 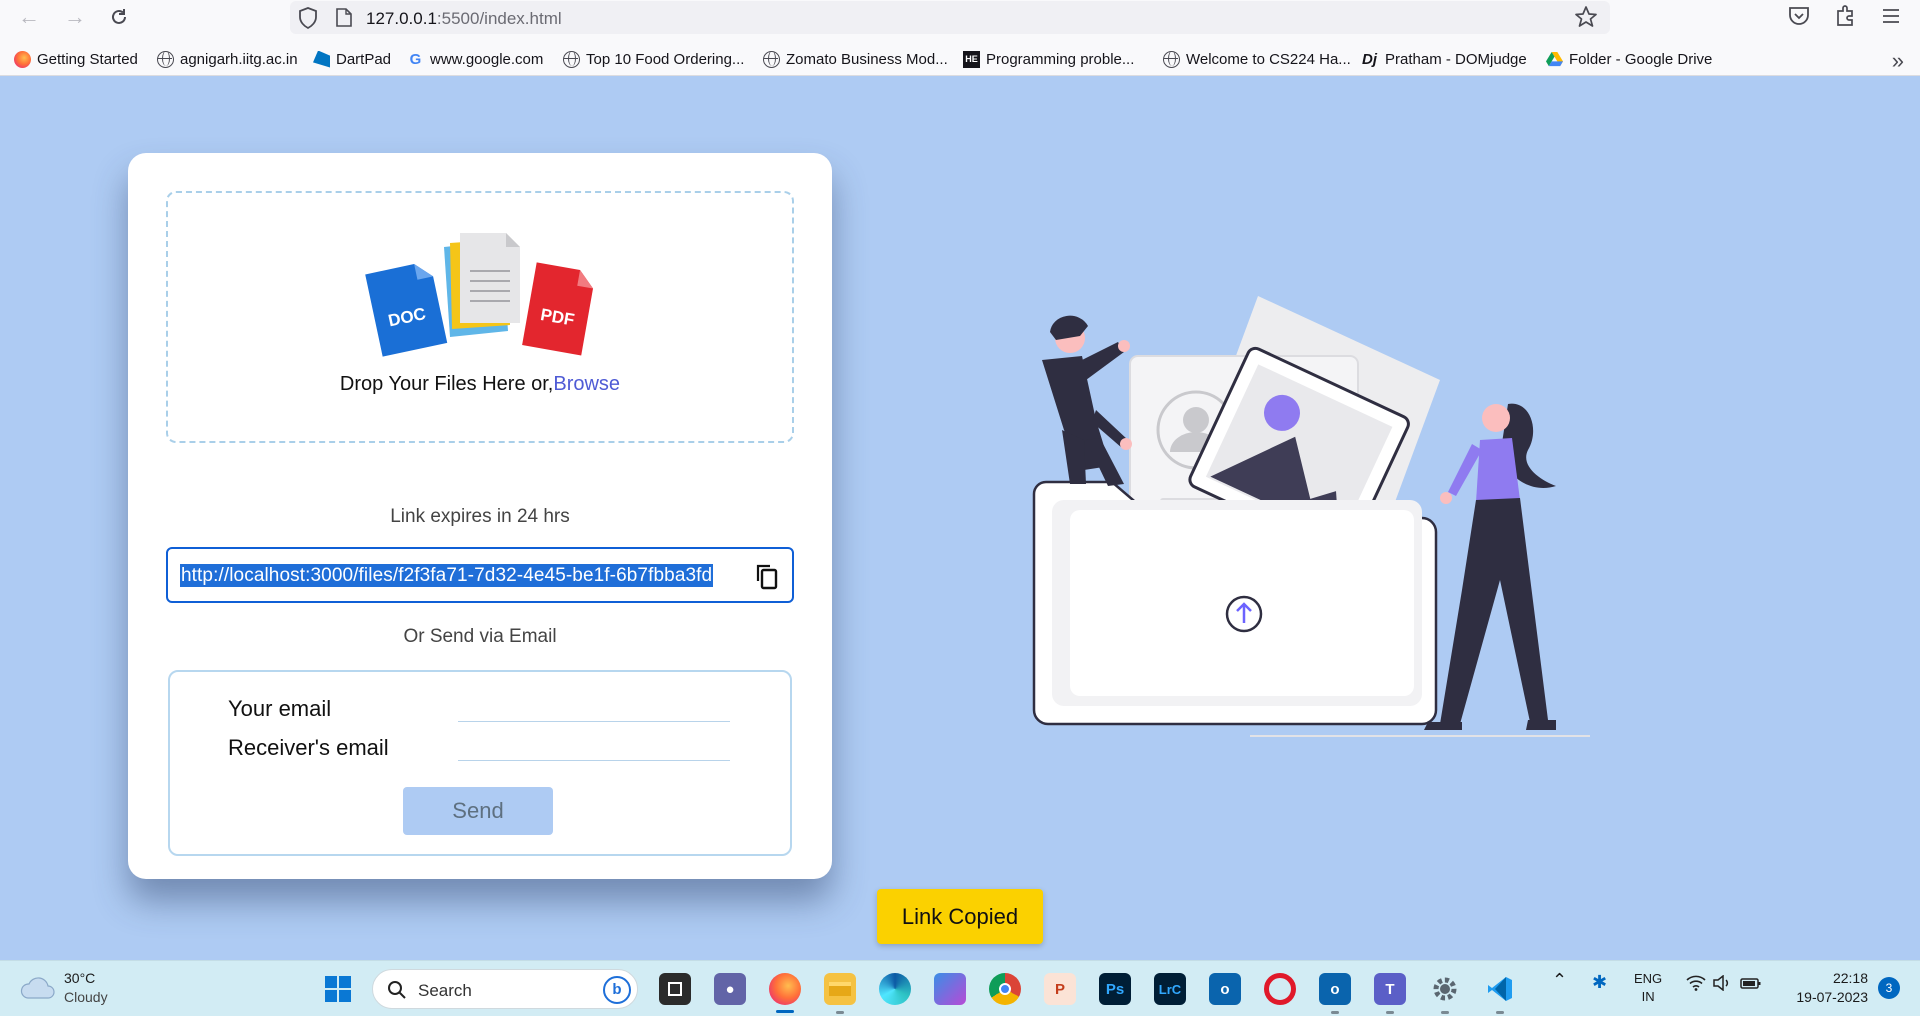 I want to click on teams-chat-icon: ●, so click(x=730, y=989).